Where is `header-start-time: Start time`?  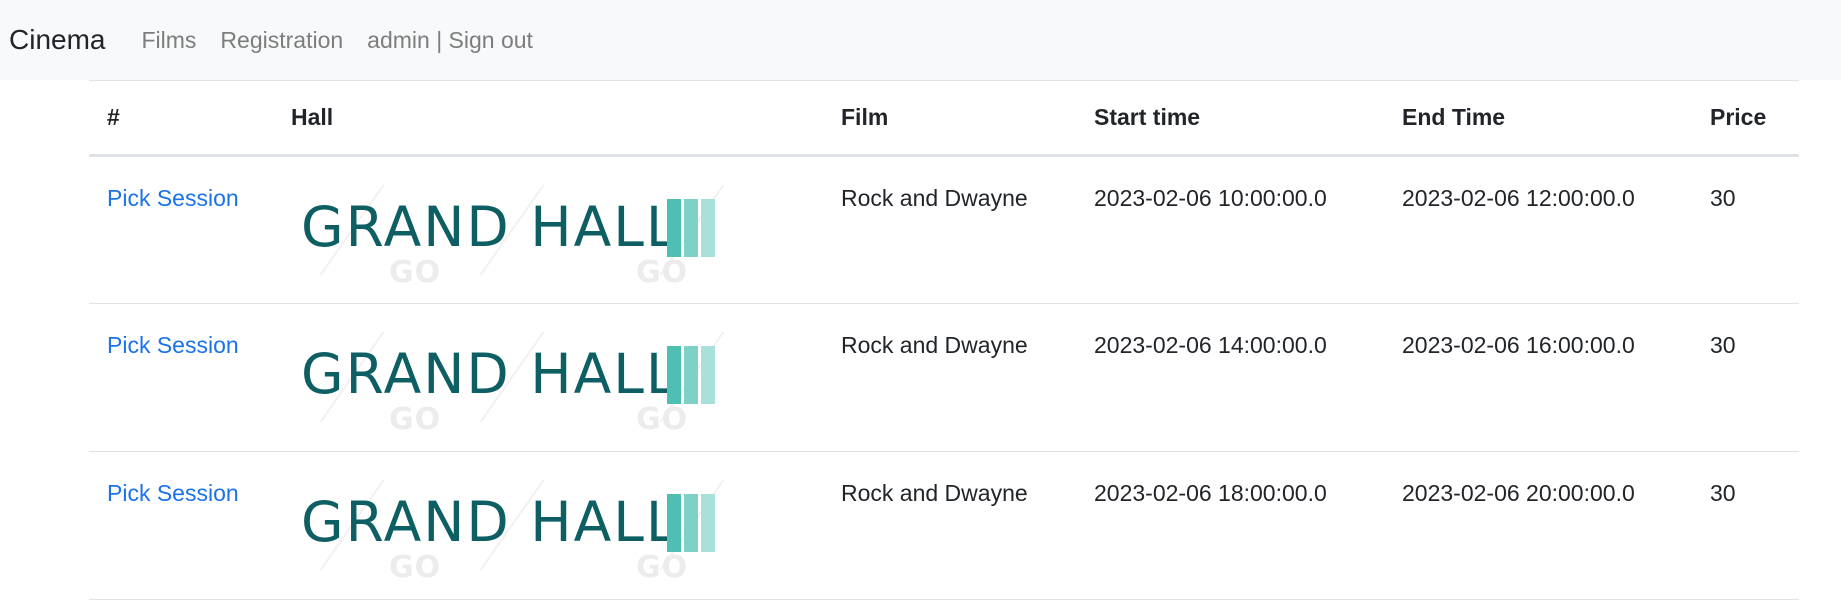 header-start-time: Start time is located at coordinates (1230, 118).